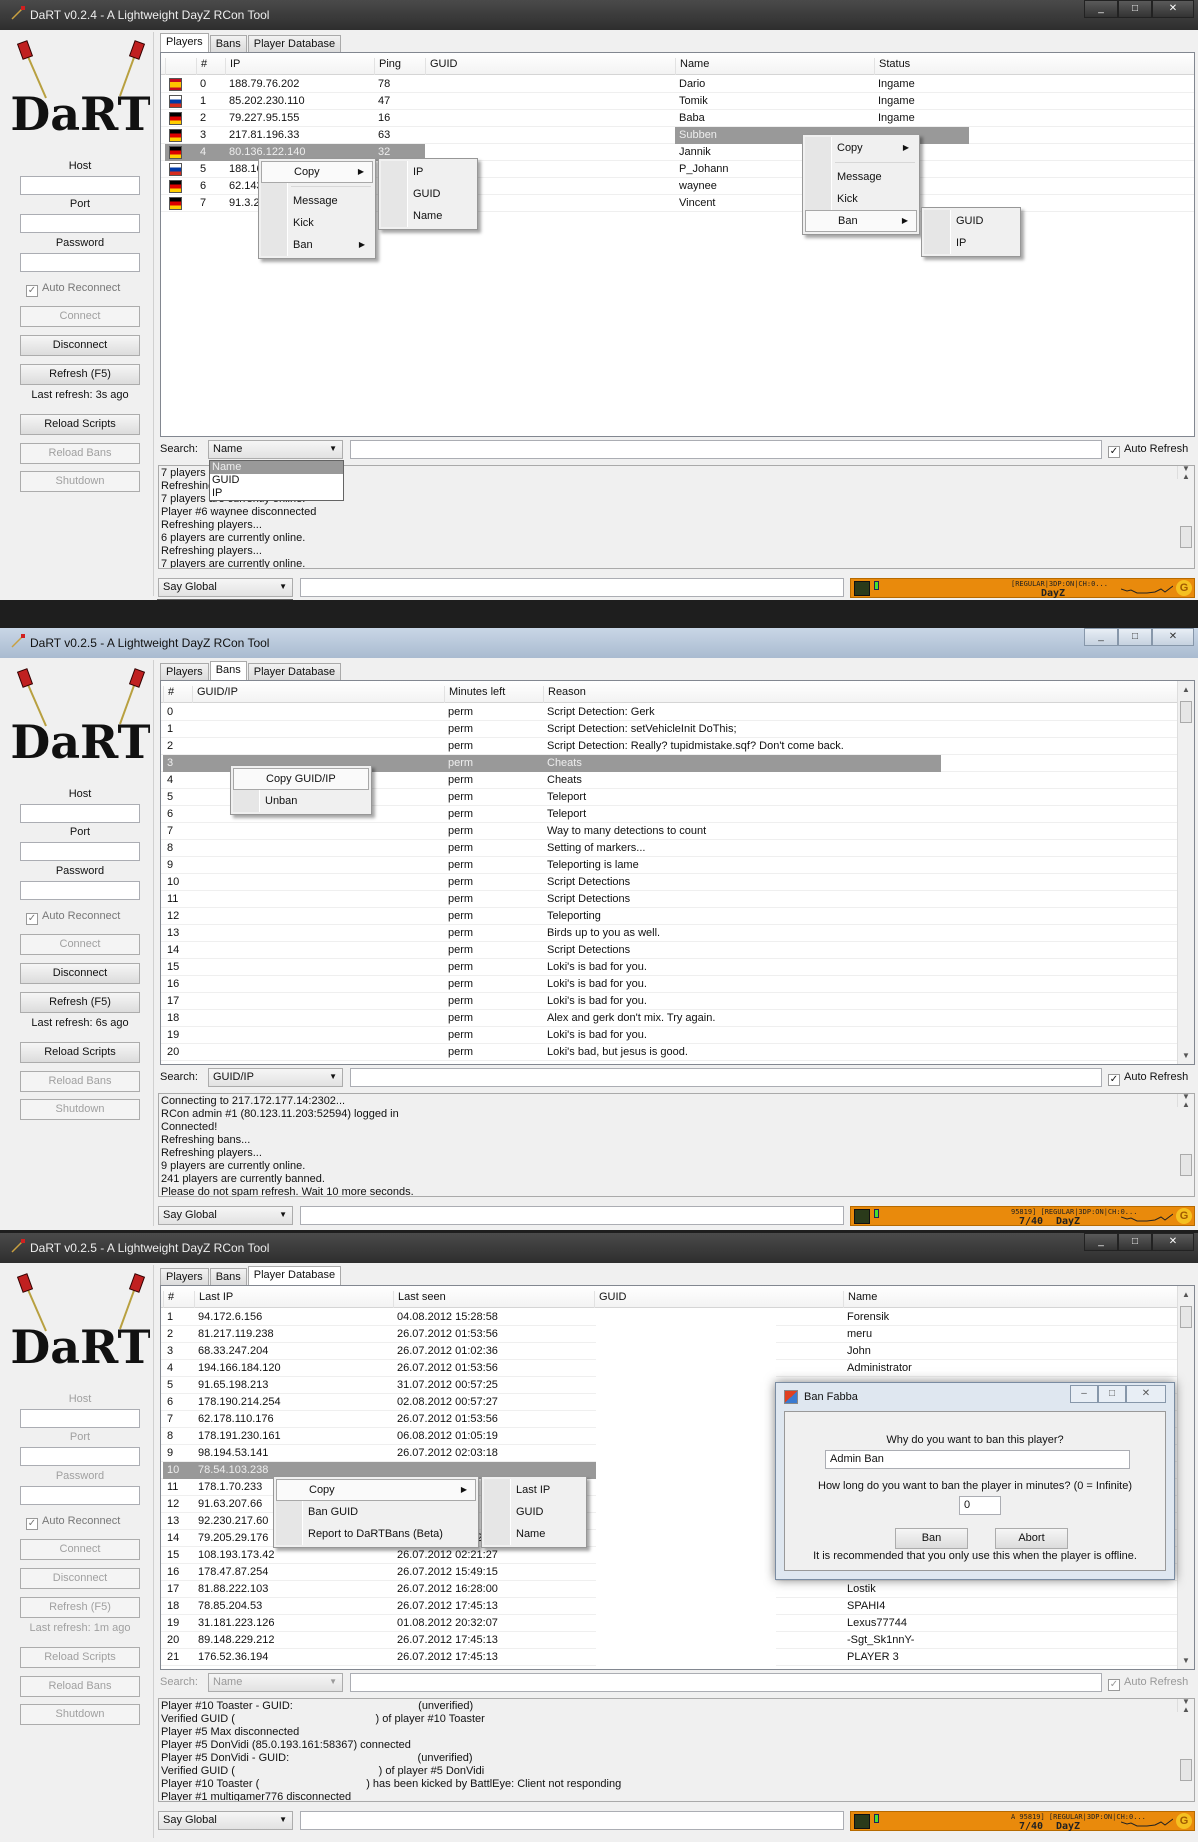  I want to click on table-row: 12 perm Teleporting, so click(677, 916).